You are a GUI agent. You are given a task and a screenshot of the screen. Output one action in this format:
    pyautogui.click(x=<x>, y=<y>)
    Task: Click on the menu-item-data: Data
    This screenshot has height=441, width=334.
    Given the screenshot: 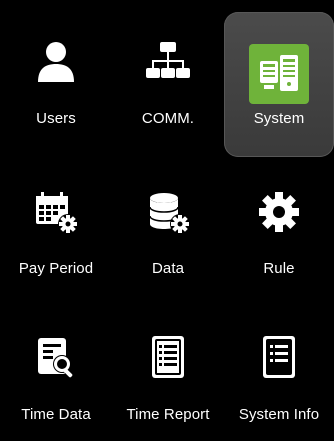 What is the action you would take?
    pyautogui.click(x=168, y=222)
    